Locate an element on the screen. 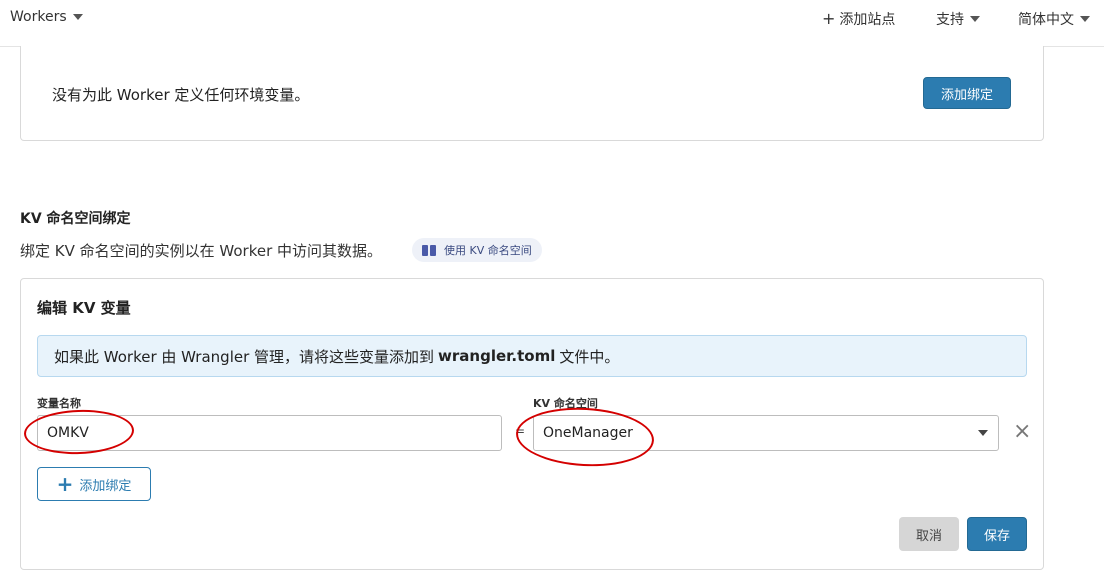 The width and height of the screenshot is (1104, 570). kv-docs-link-label: 使用 KV 命名空间 is located at coordinates (488, 250).